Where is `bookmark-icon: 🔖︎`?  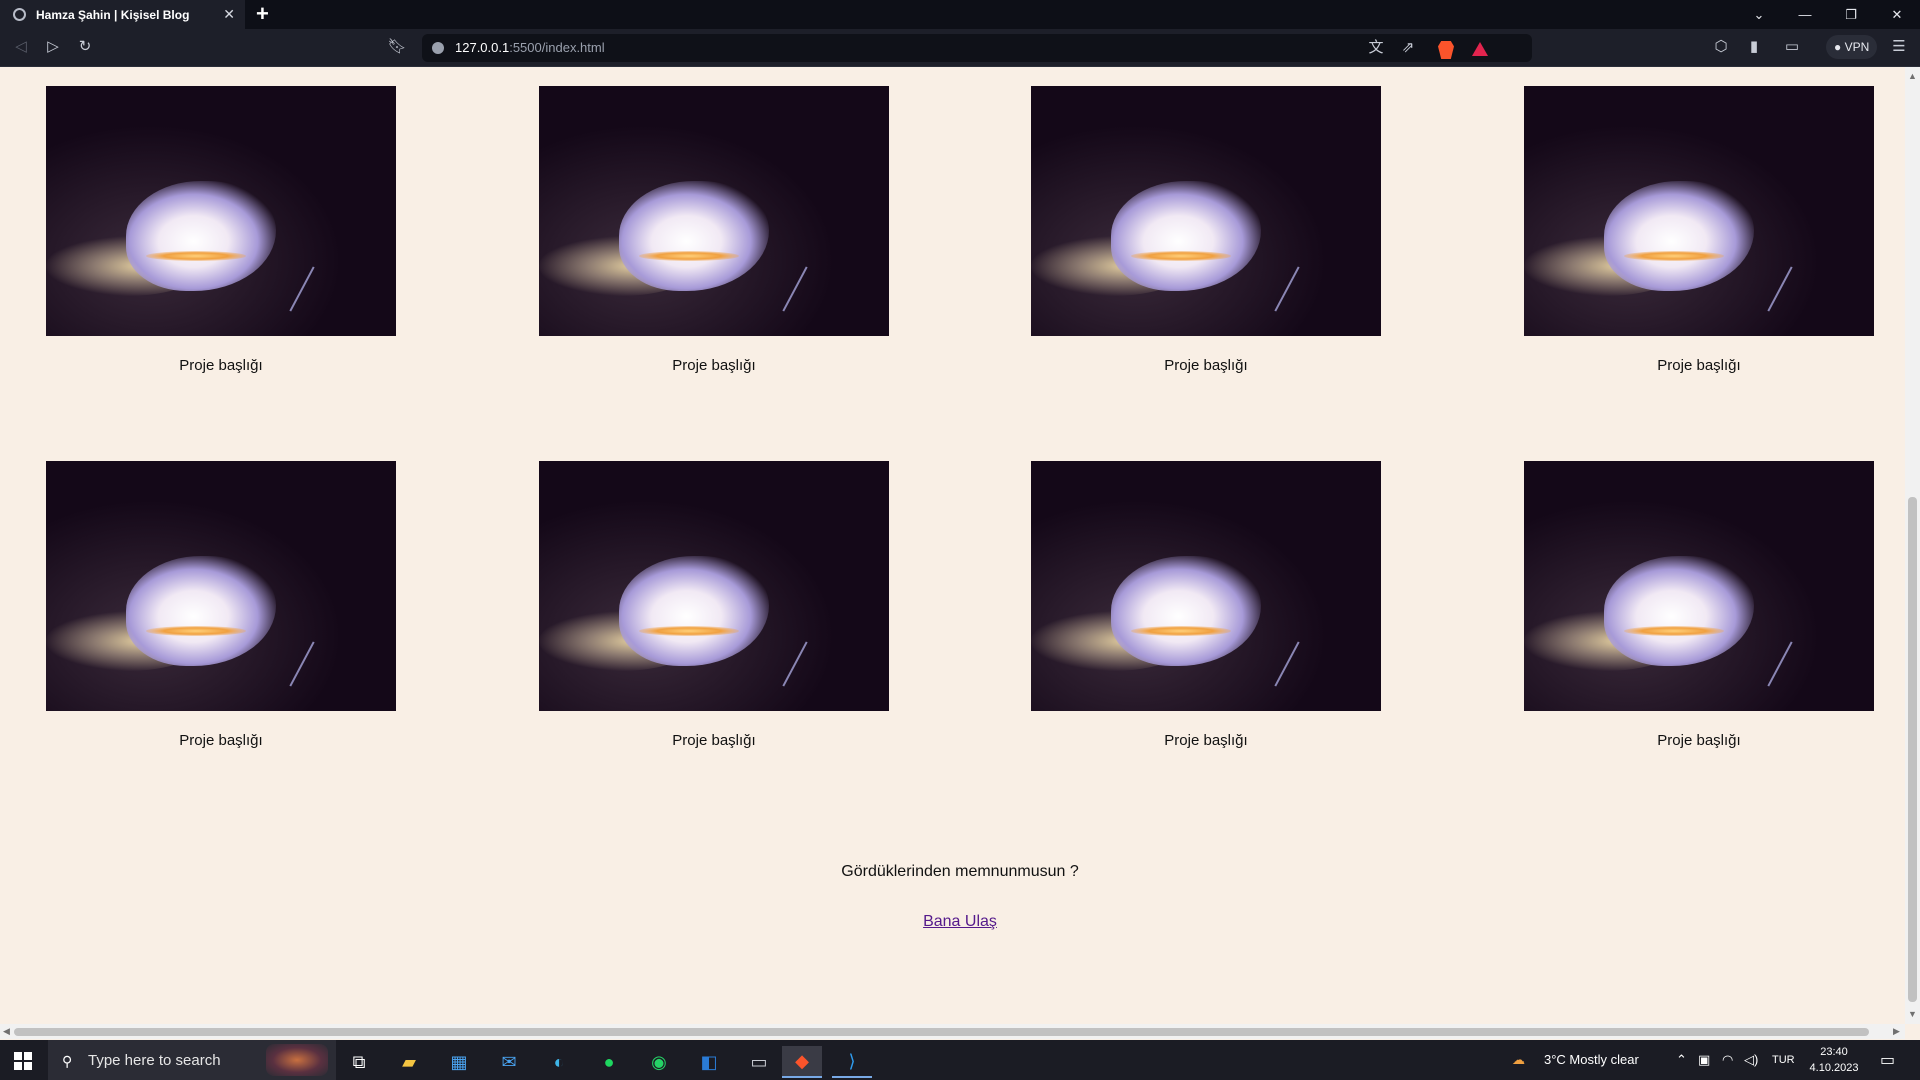 bookmark-icon: 🔖︎ is located at coordinates (397, 47).